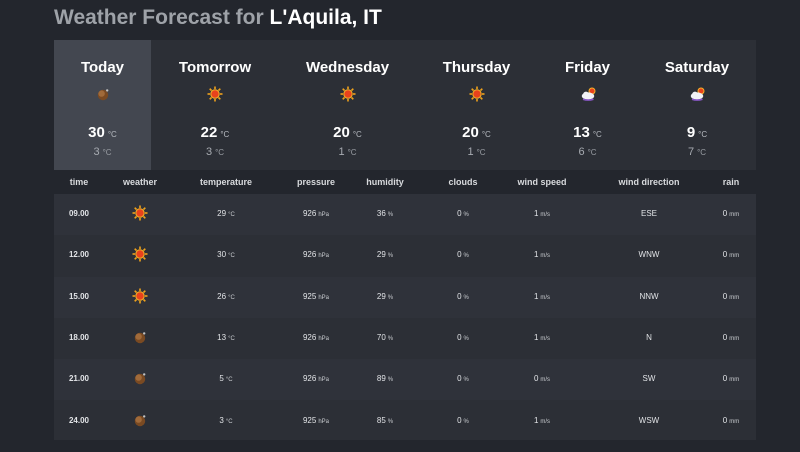 The width and height of the screenshot is (800, 452). I want to click on wind-direction-cell: WNW, so click(649, 255).